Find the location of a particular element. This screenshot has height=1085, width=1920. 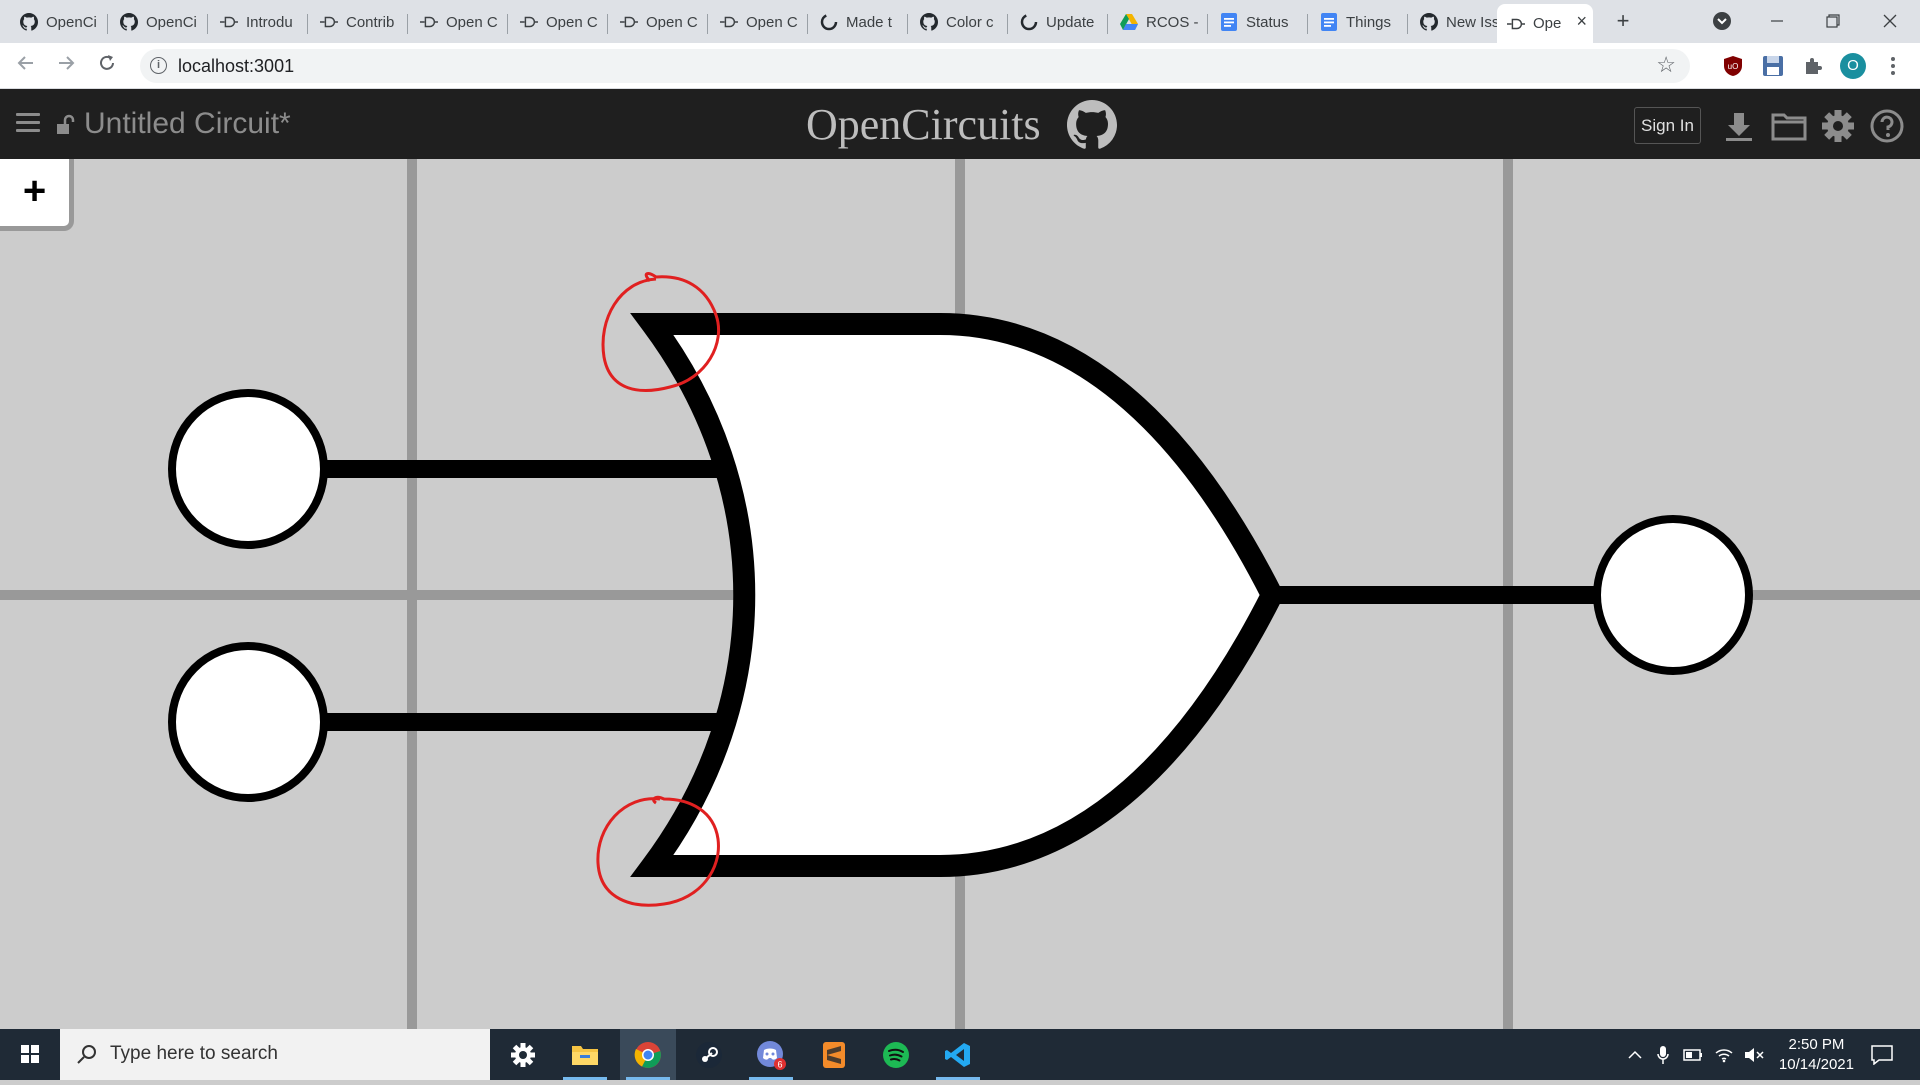

bookmark-star-icon: ☆ is located at coordinates (1666, 65).